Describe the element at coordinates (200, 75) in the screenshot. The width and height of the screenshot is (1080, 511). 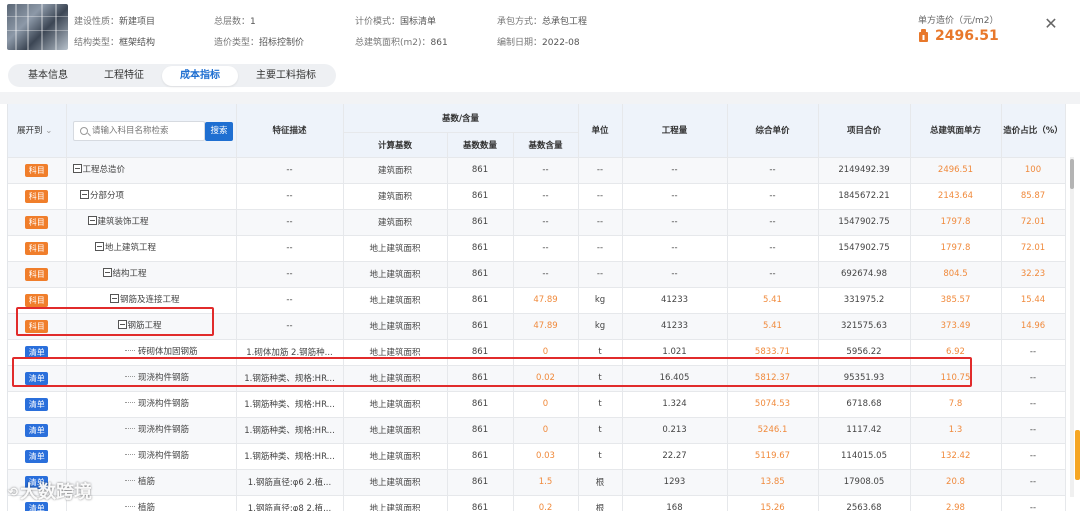
I see `tab-cost-indicators: 成本指标` at that location.